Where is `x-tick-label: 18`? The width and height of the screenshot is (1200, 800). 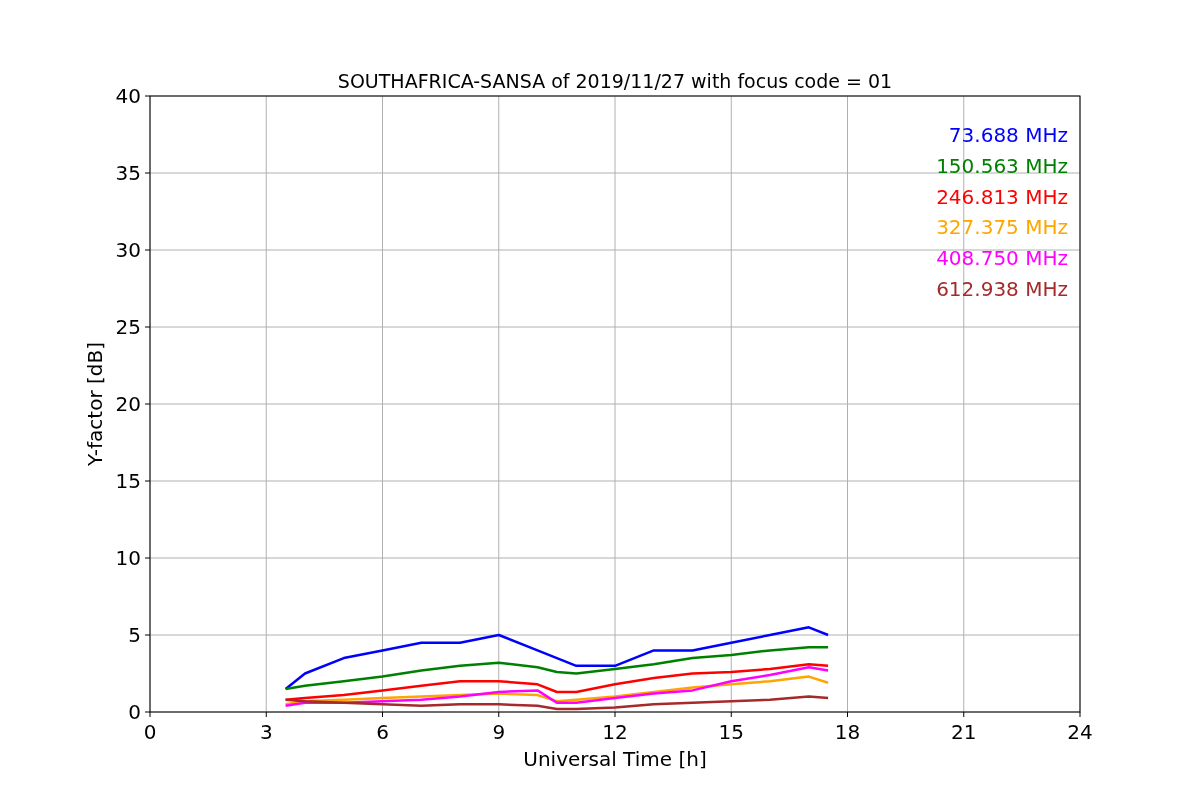
x-tick-label: 18 is located at coordinates (847, 732).